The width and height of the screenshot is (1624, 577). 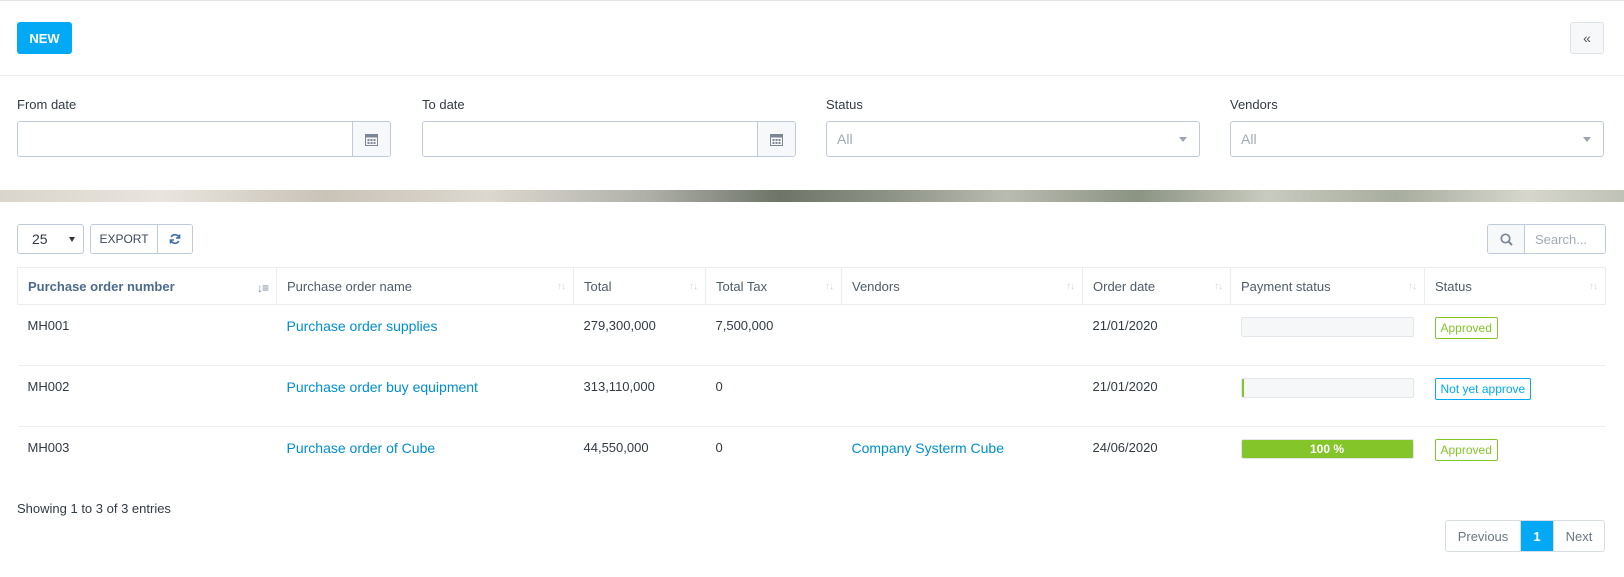 I want to click on column-header-number: Purchase order number ↓≡, so click(x=147, y=286).